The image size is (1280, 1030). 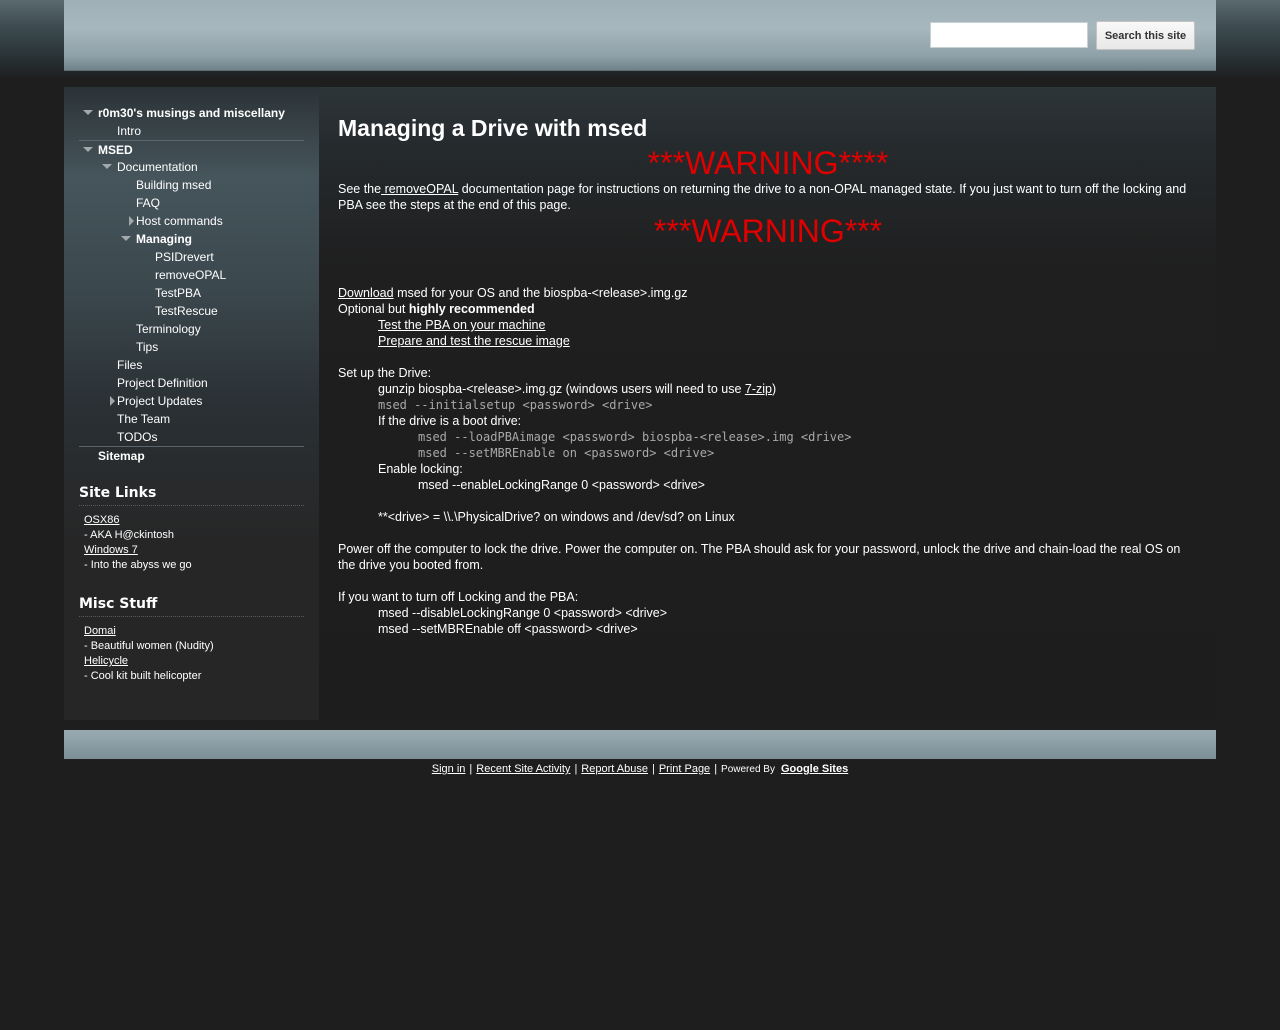 I want to click on link-windows7-desc: - Into the abyss we go, so click(x=138, y=565).